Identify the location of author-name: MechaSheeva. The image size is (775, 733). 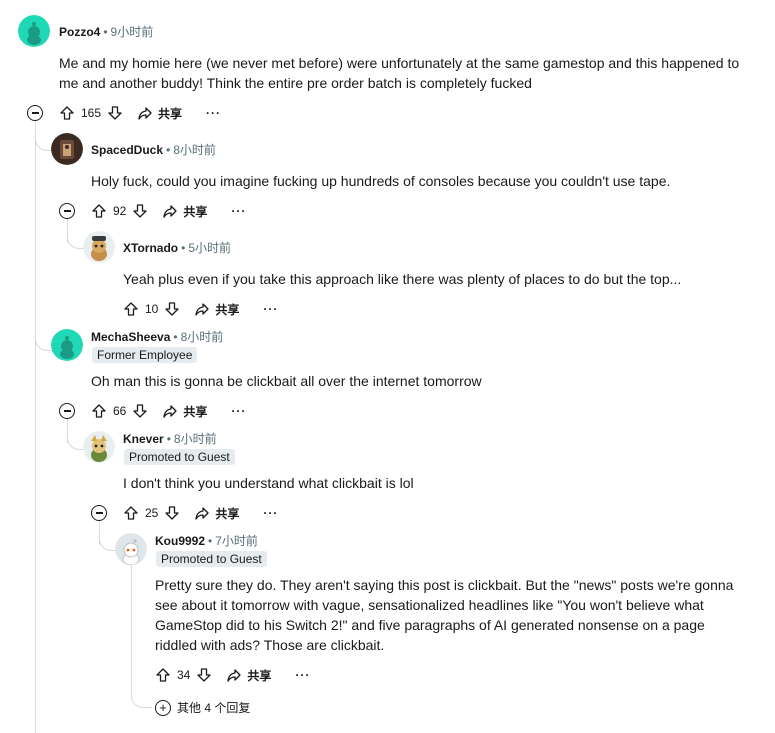
(130, 337).